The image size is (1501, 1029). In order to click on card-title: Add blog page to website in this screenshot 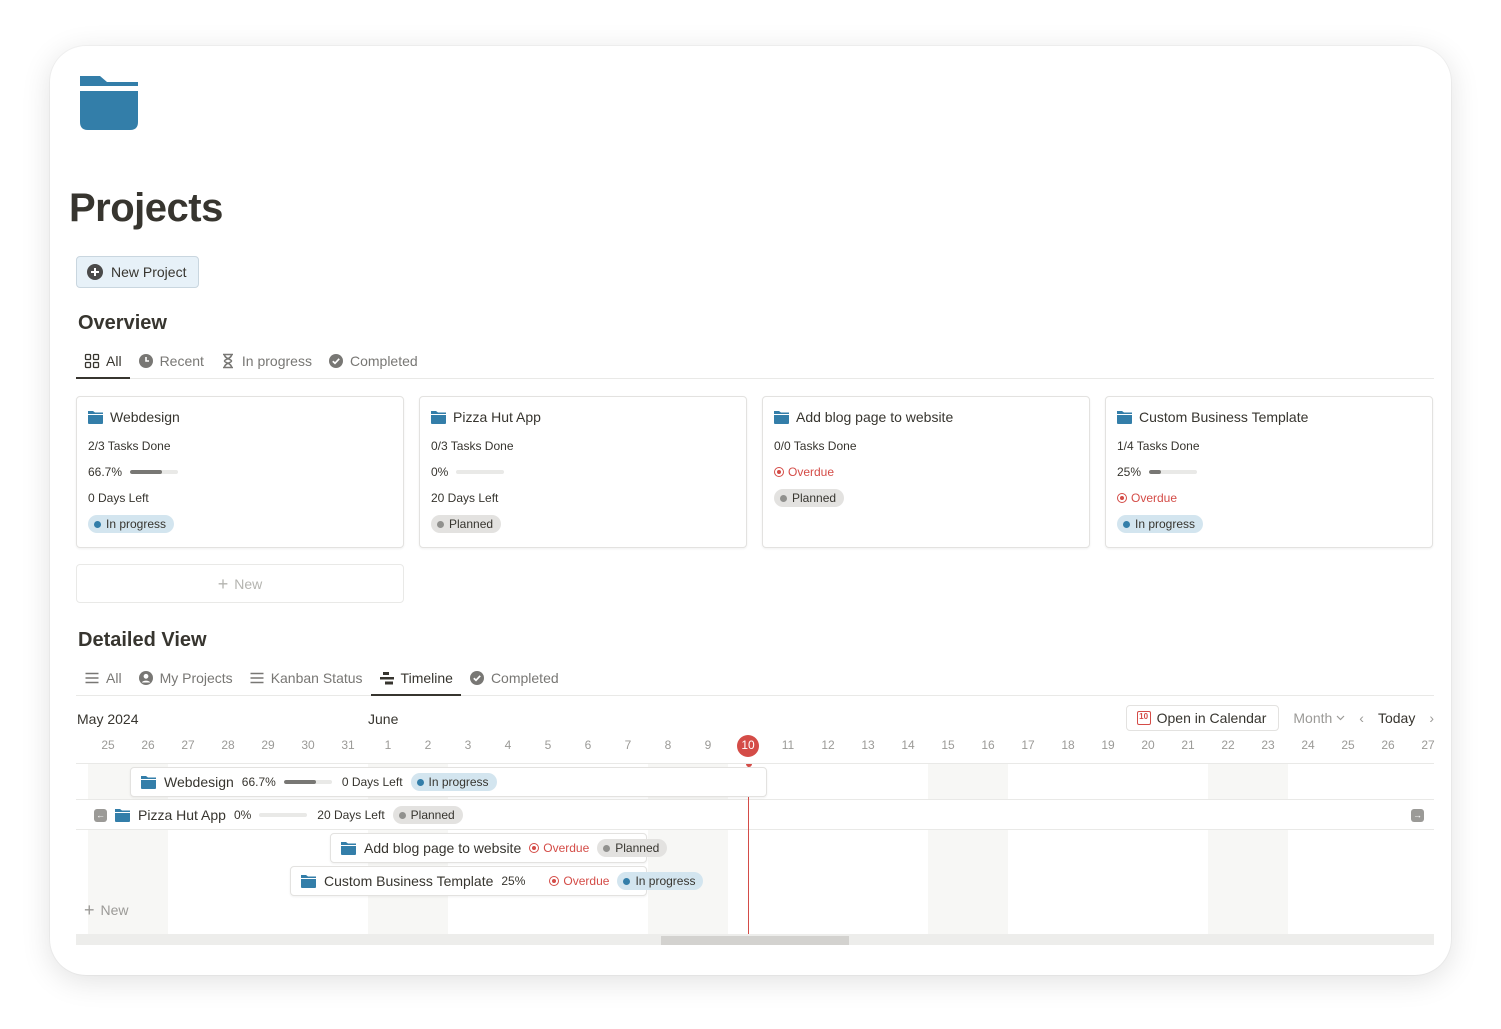, I will do `click(875, 417)`.